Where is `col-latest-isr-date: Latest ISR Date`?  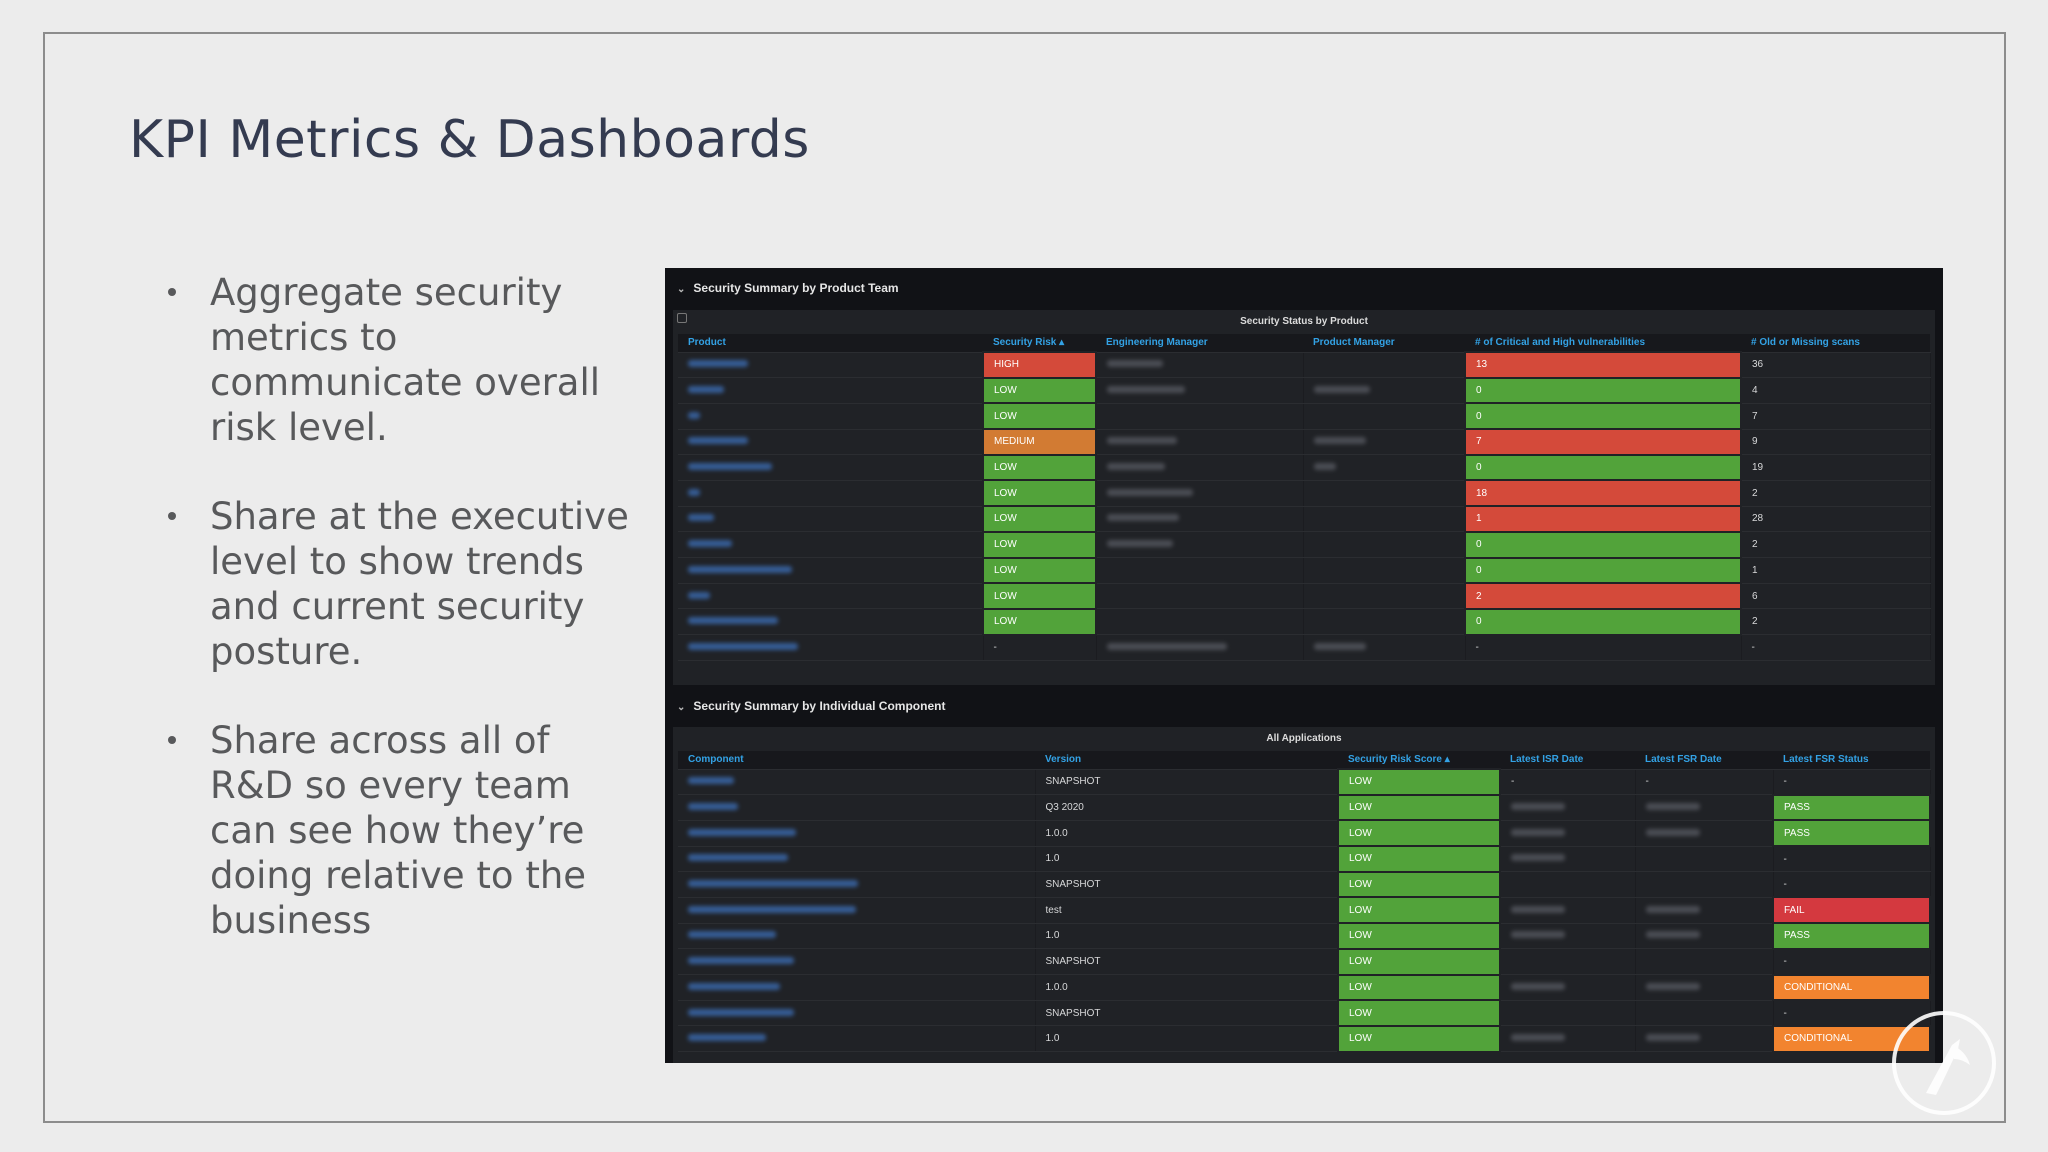
col-latest-isr-date: Latest ISR Date is located at coordinates (1567, 760).